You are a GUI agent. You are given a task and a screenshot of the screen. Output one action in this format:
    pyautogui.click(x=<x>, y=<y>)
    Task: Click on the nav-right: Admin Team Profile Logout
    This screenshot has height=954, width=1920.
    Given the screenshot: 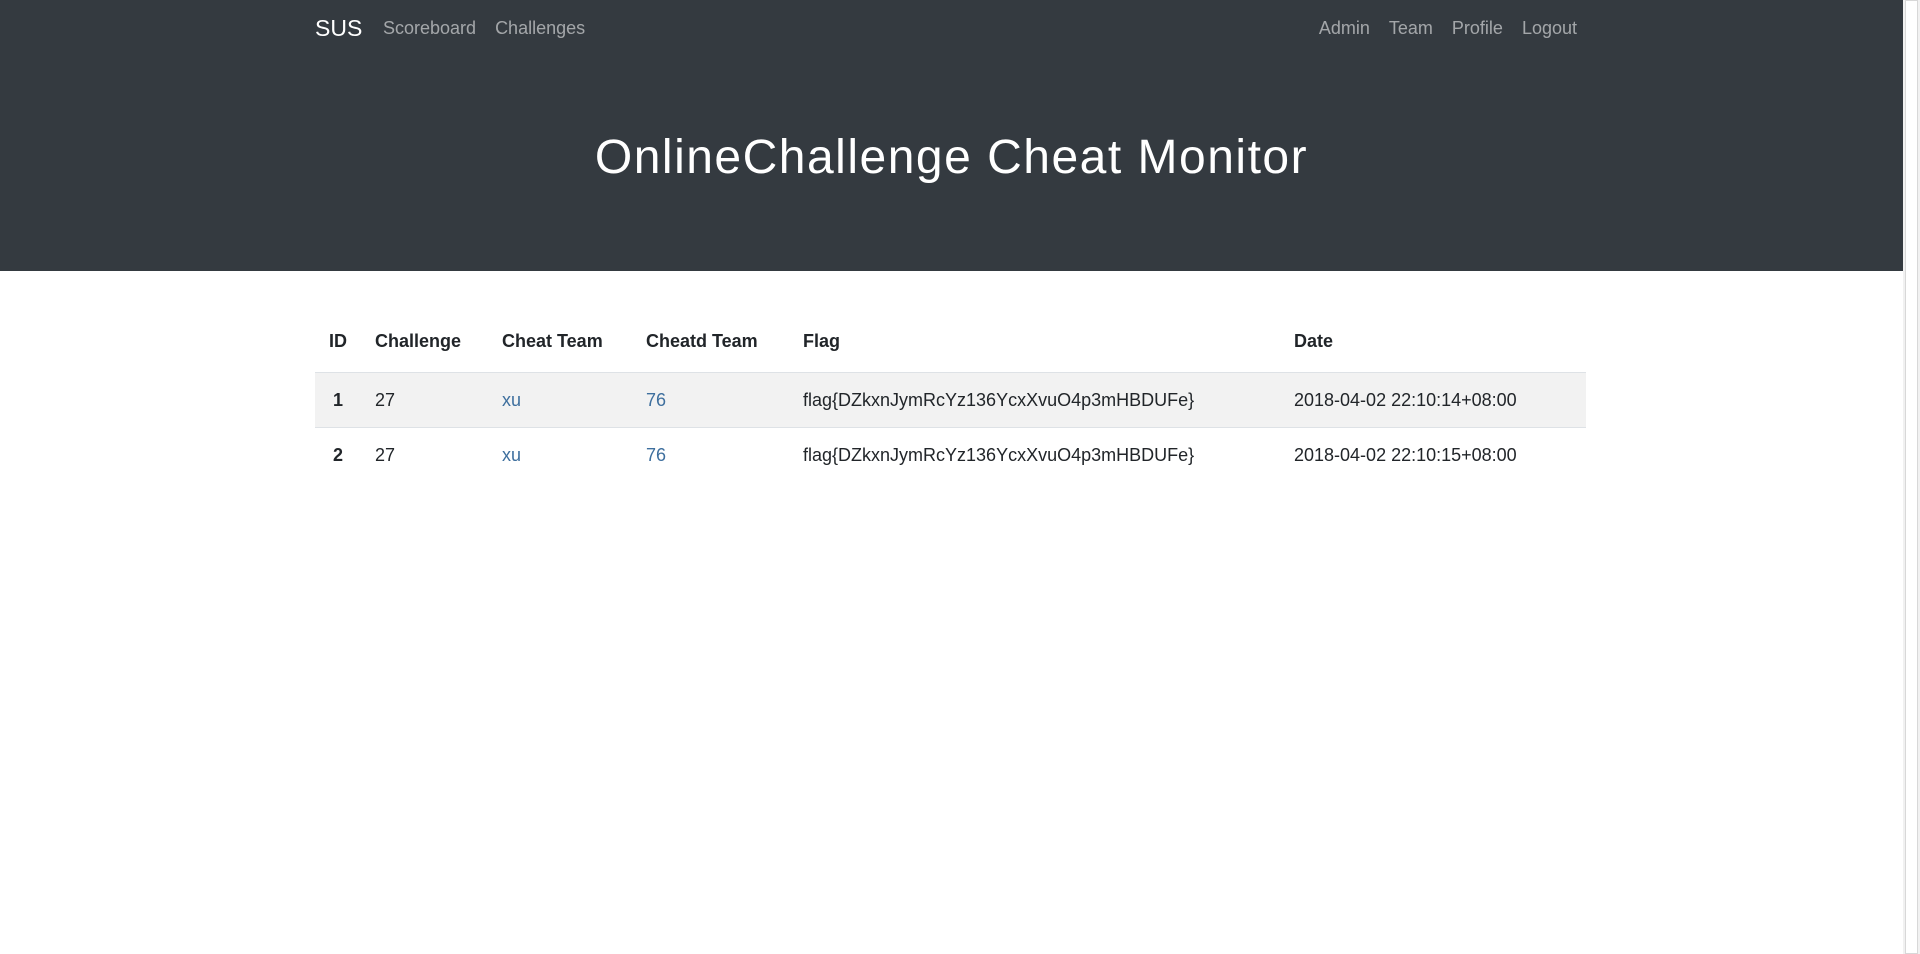 What is the action you would take?
    pyautogui.click(x=1448, y=28)
    